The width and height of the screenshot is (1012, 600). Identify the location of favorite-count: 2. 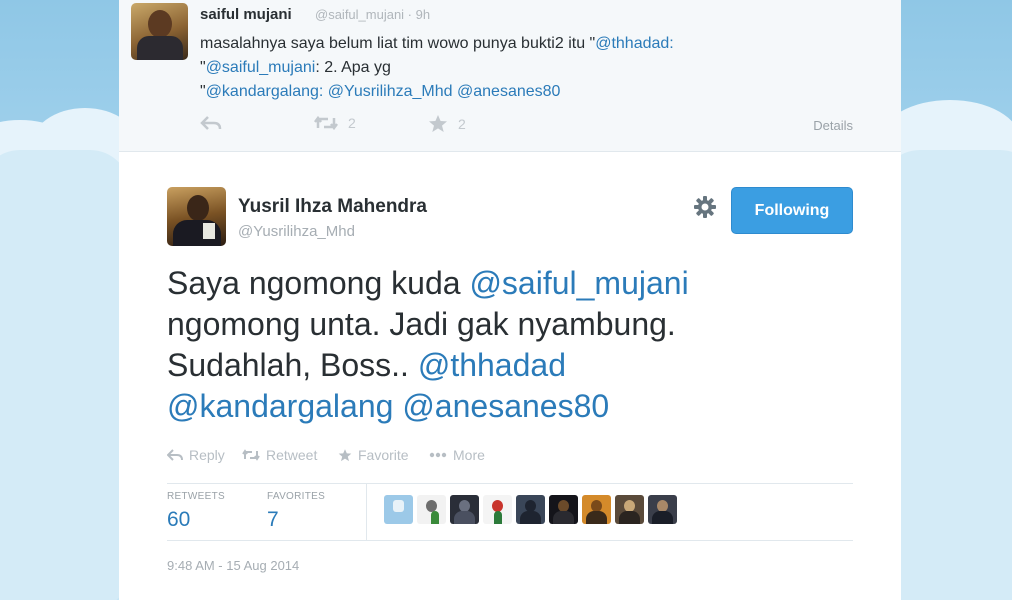
(462, 124).